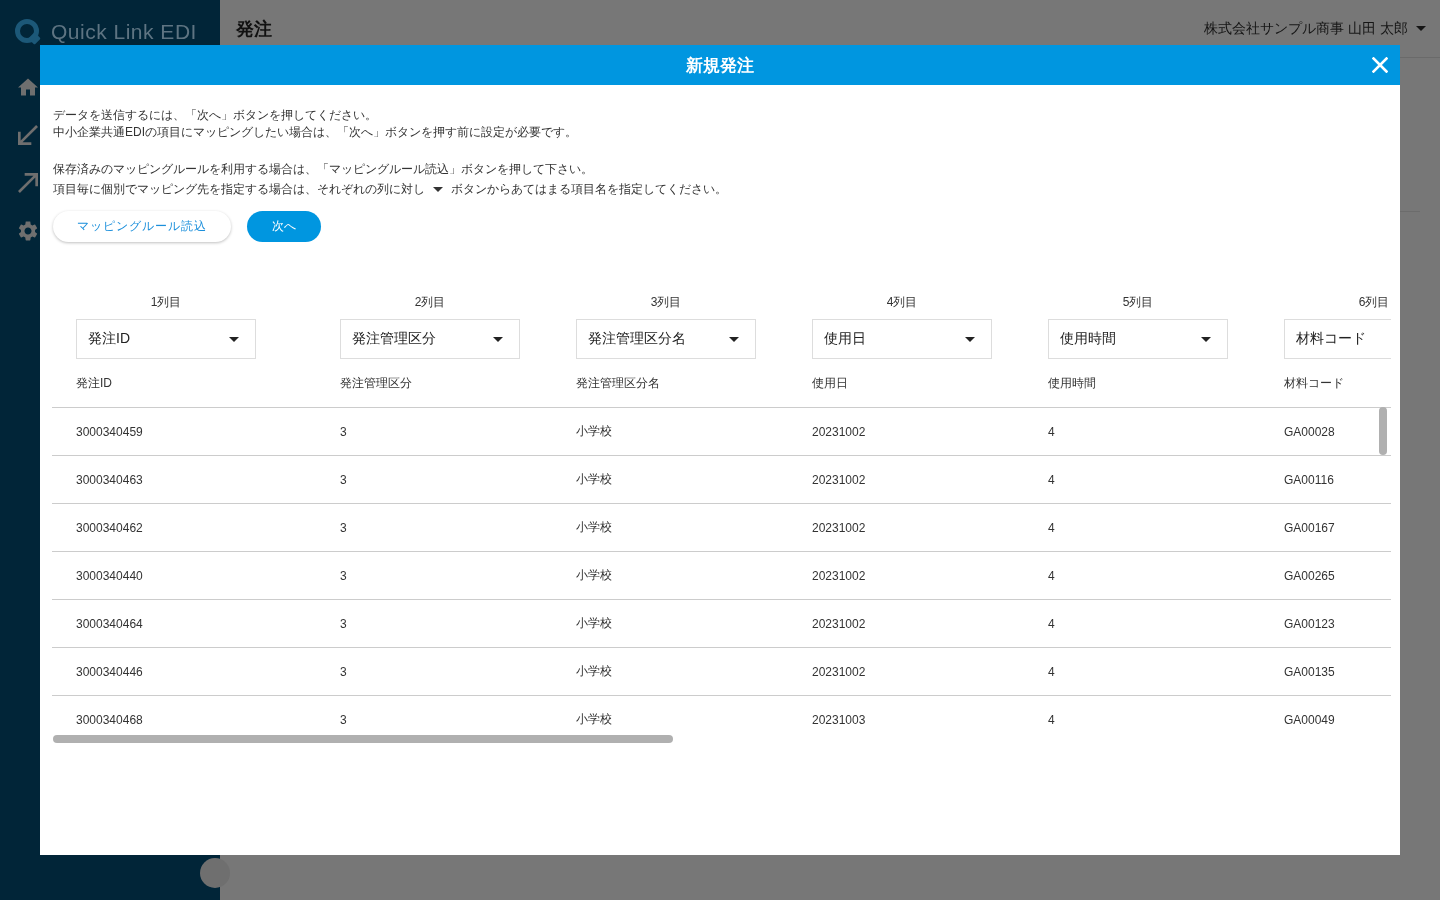 The image size is (1440, 900). Describe the element at coordinates (589, 189) in the screenshot. I see `instruction-text: ボタンからあてはまる項目名を指定してください。` at that location.